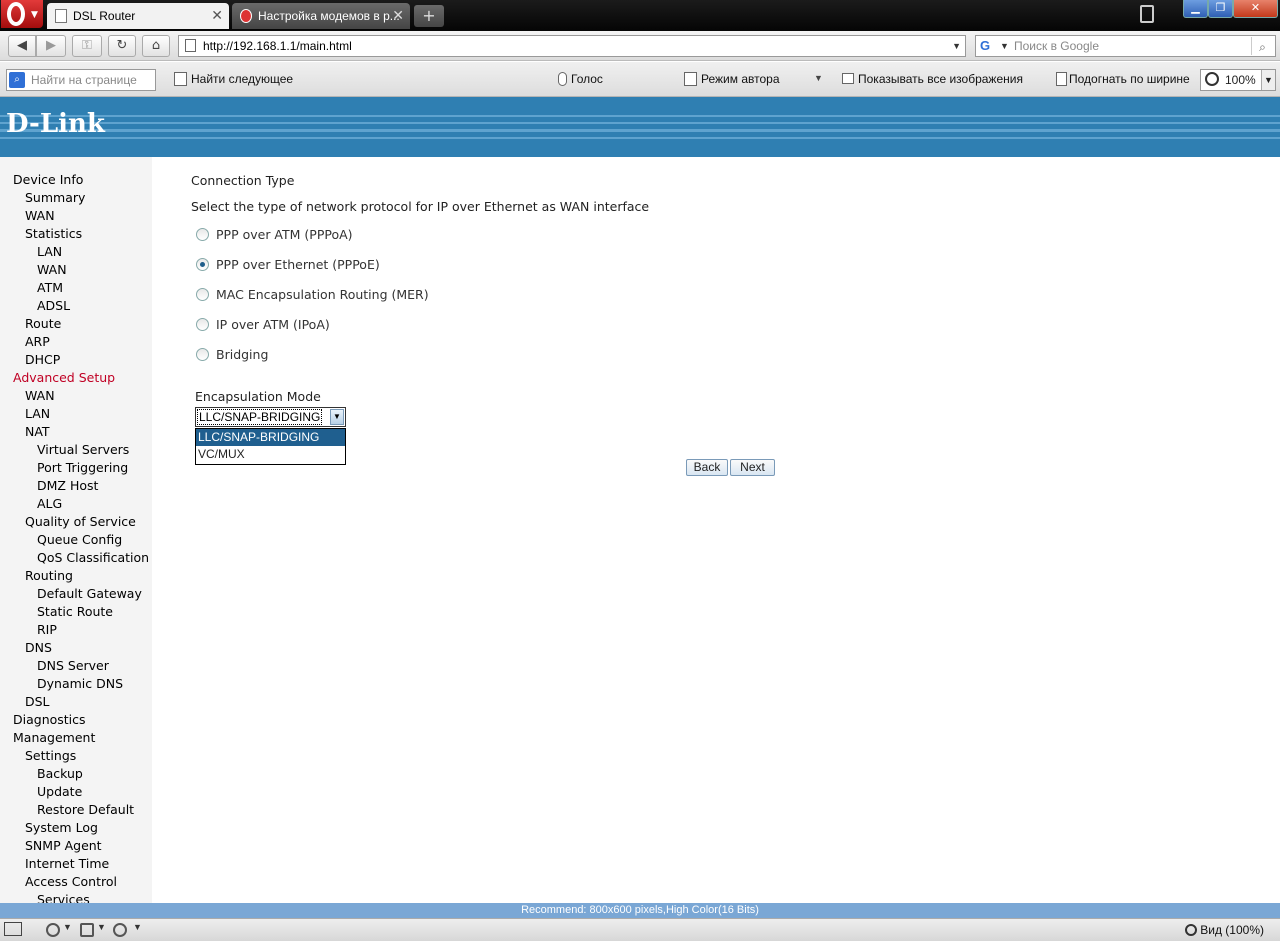 Image resolution: width=1280 pixels, height=941 pixels. I want to click on sidebar-item: Route, so click(43, 324).